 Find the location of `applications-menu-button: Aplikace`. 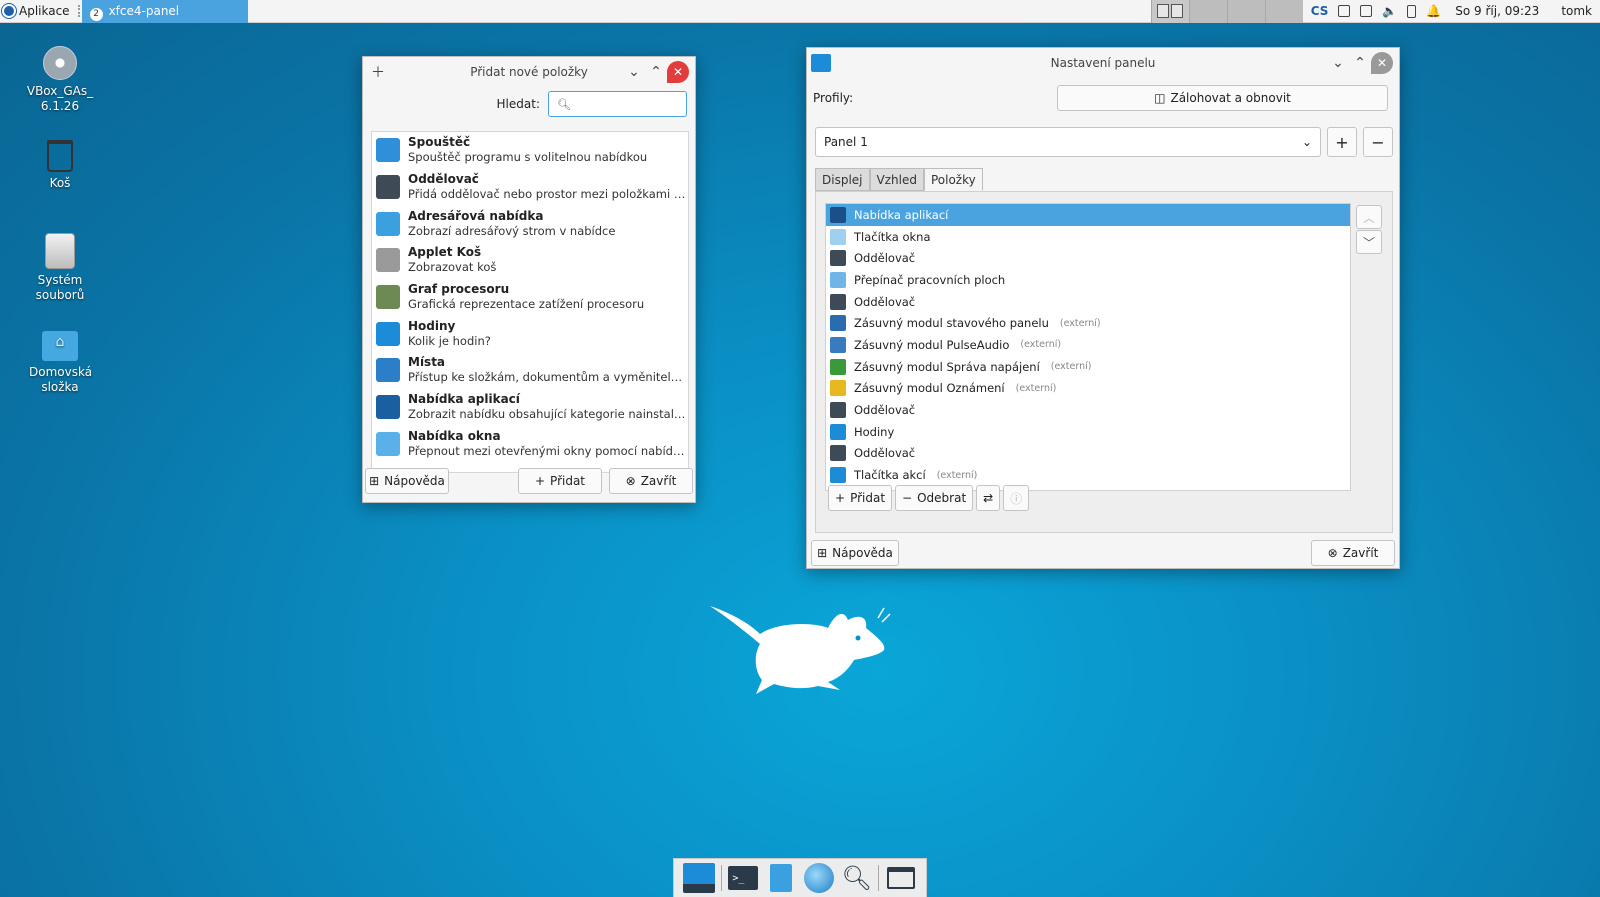

applications-menu-button: Aplikace is located at coordinates (38, 11).